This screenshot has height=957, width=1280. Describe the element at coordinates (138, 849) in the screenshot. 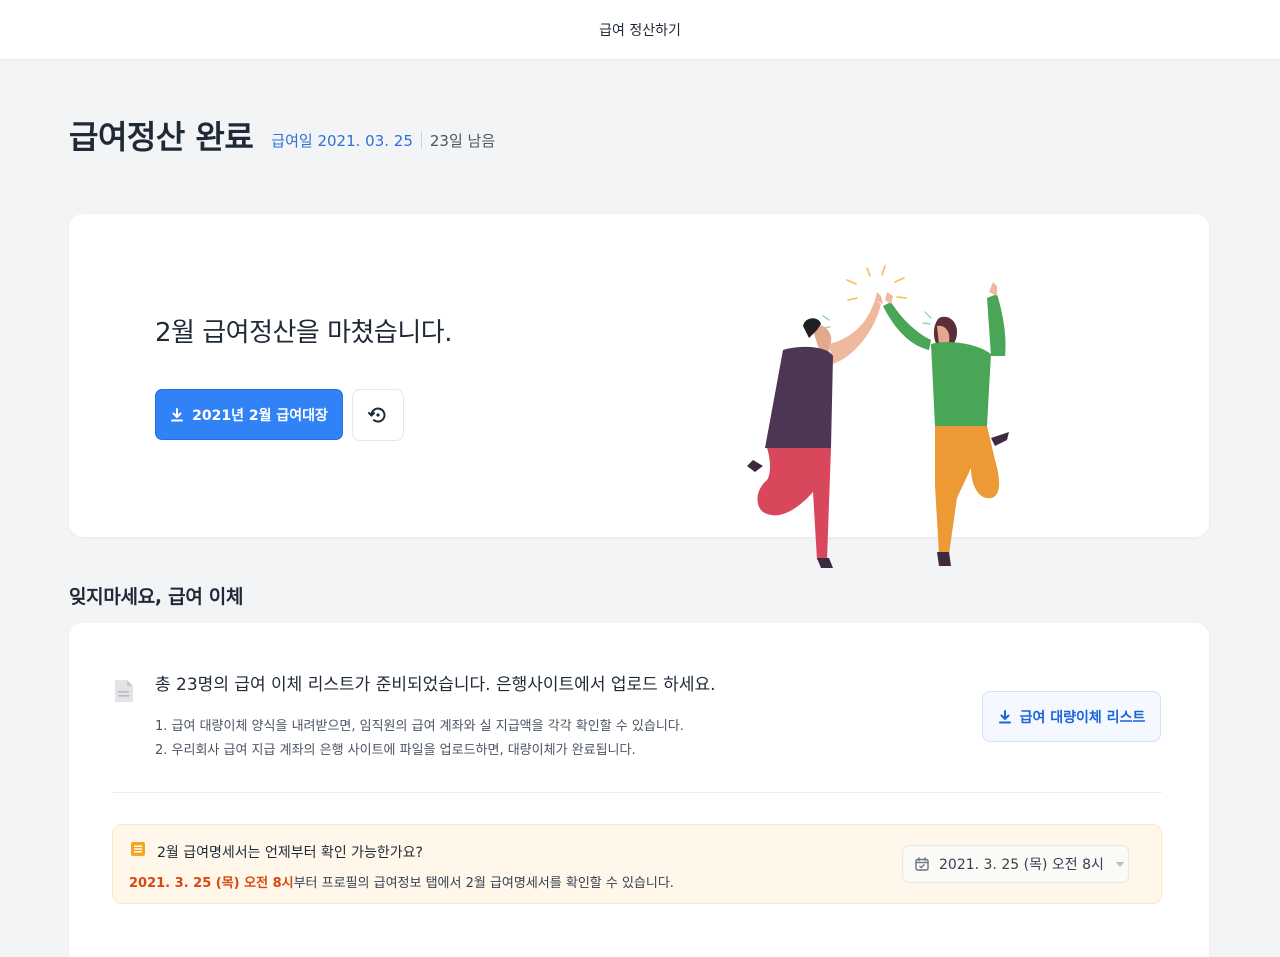

I see `notice-list-icon` at that location.